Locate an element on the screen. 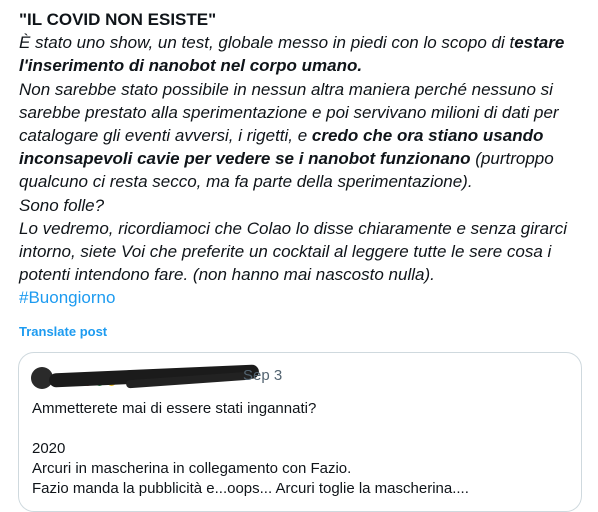  hashtag-link: #Buongiorno is located at coordinates (304, 297).